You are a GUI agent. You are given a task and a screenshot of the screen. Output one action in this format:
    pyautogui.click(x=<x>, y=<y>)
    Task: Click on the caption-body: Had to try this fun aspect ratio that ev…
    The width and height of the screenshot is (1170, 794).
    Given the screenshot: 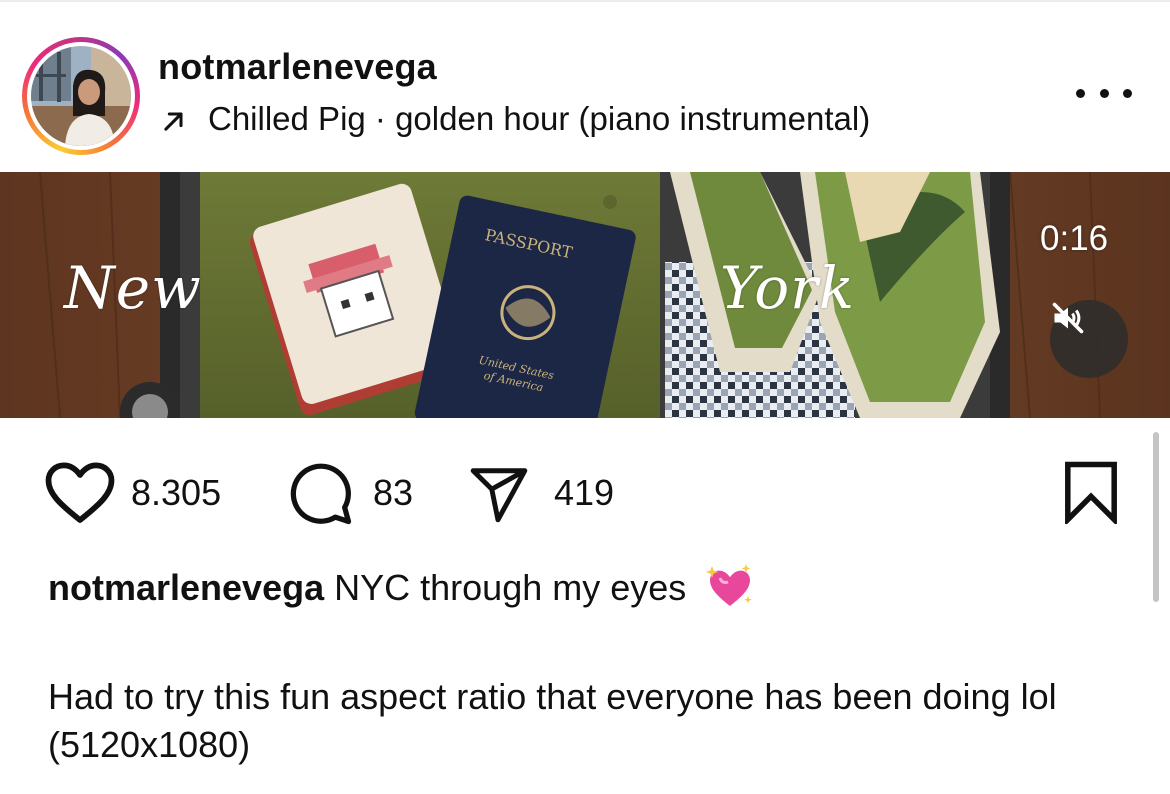 What is the action you would take?
    pyautogui.click(x=552, y=720)
    